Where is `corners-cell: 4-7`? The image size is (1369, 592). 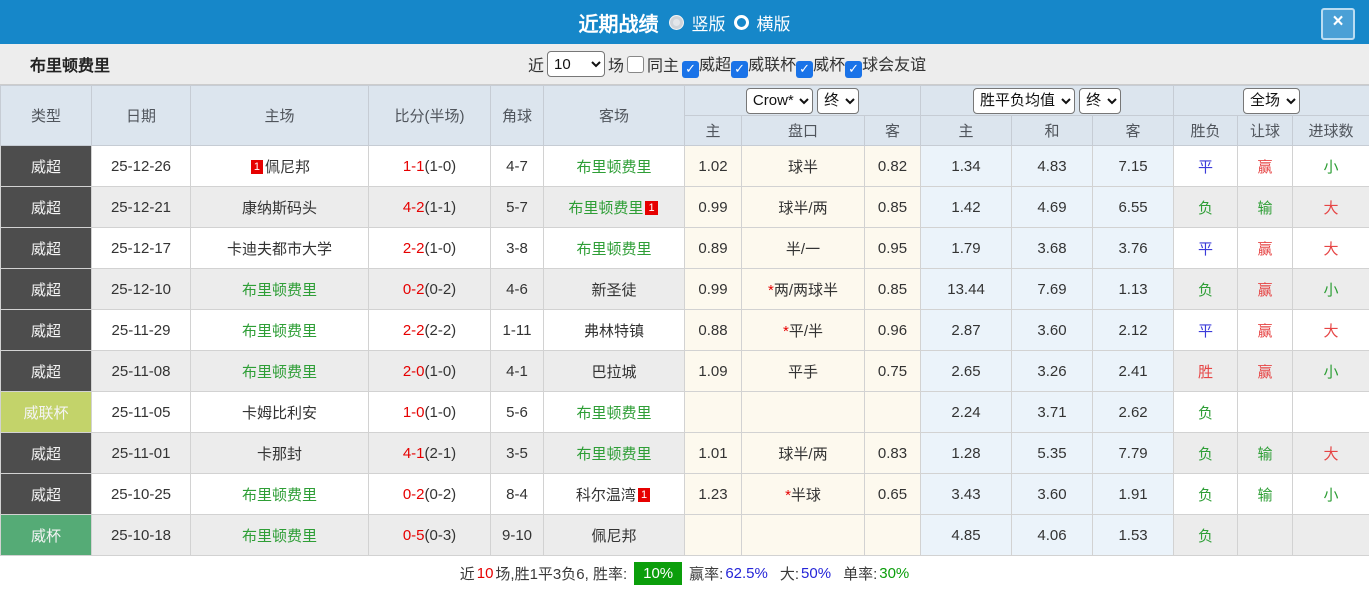
corners-cell: 4-7 is located at coordinates (517, 166).